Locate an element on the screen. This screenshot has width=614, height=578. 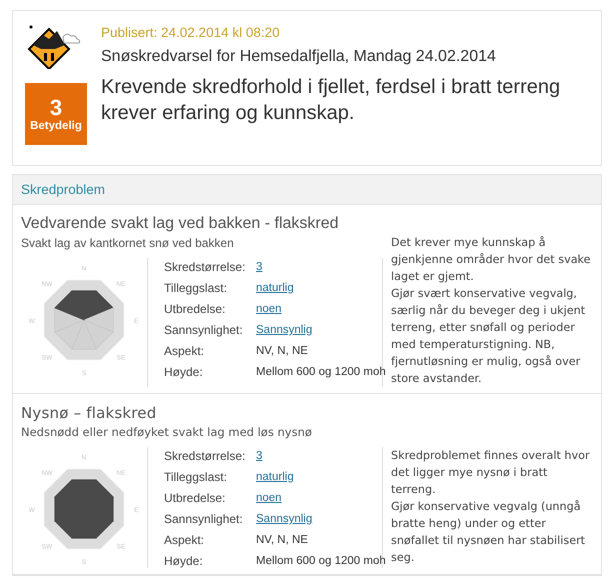
problem-title: Vedvarende svakt lag ved bakken - flakskred is located at coordinates (180, 224).